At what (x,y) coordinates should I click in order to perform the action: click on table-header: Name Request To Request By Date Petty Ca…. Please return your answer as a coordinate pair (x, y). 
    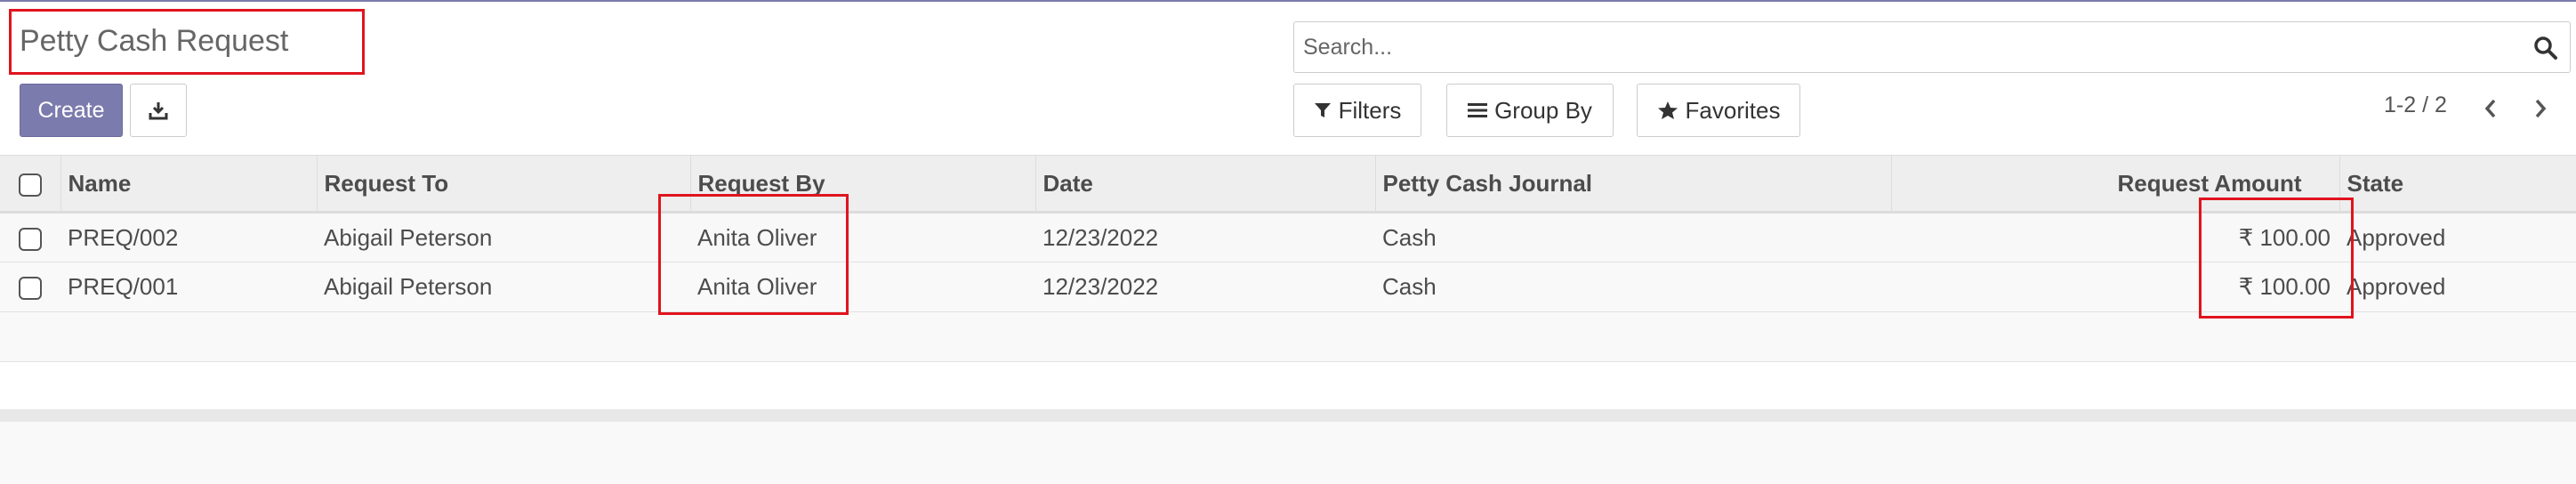
    Looking at the image, I should click on (1288, 184).